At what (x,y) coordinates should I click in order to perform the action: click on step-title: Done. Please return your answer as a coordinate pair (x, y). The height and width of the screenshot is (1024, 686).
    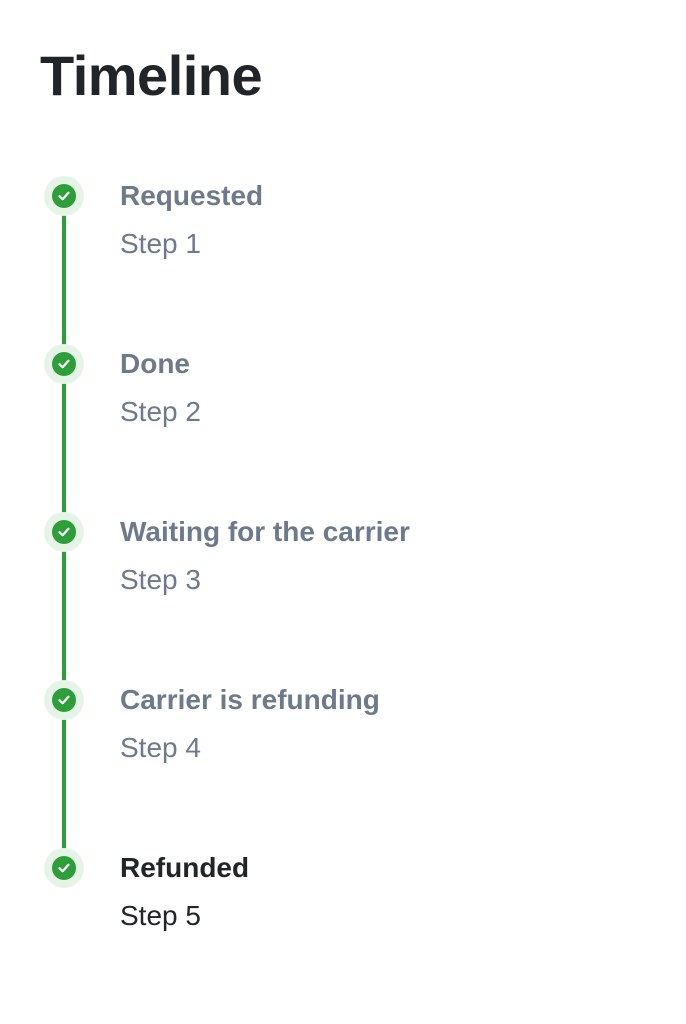
    Looking at the image, I should click on (155, 363).